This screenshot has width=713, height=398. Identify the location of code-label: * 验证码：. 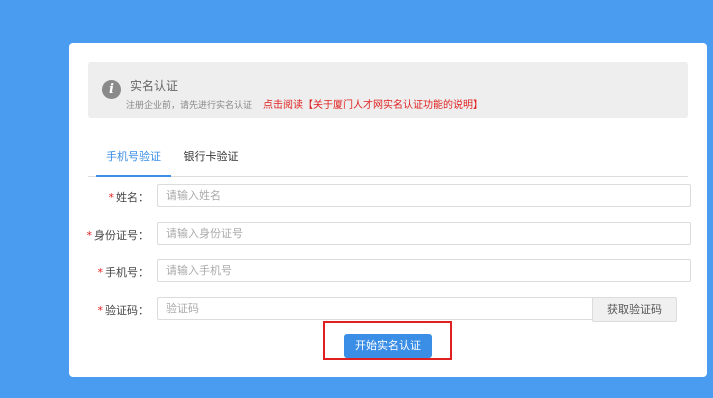
(123, 310).